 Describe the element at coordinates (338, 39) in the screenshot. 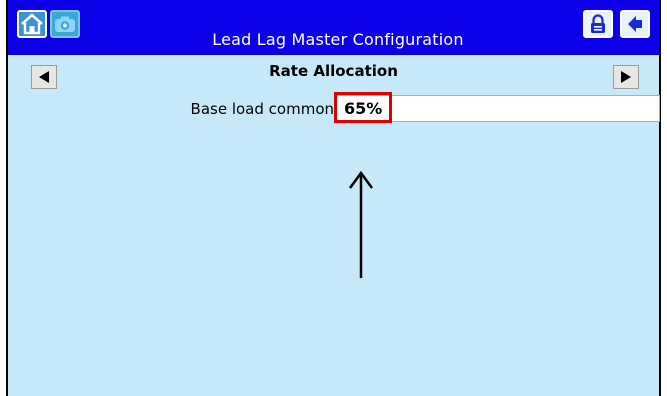

I see `window-title: Lead Lag Master Configuration` at that location.